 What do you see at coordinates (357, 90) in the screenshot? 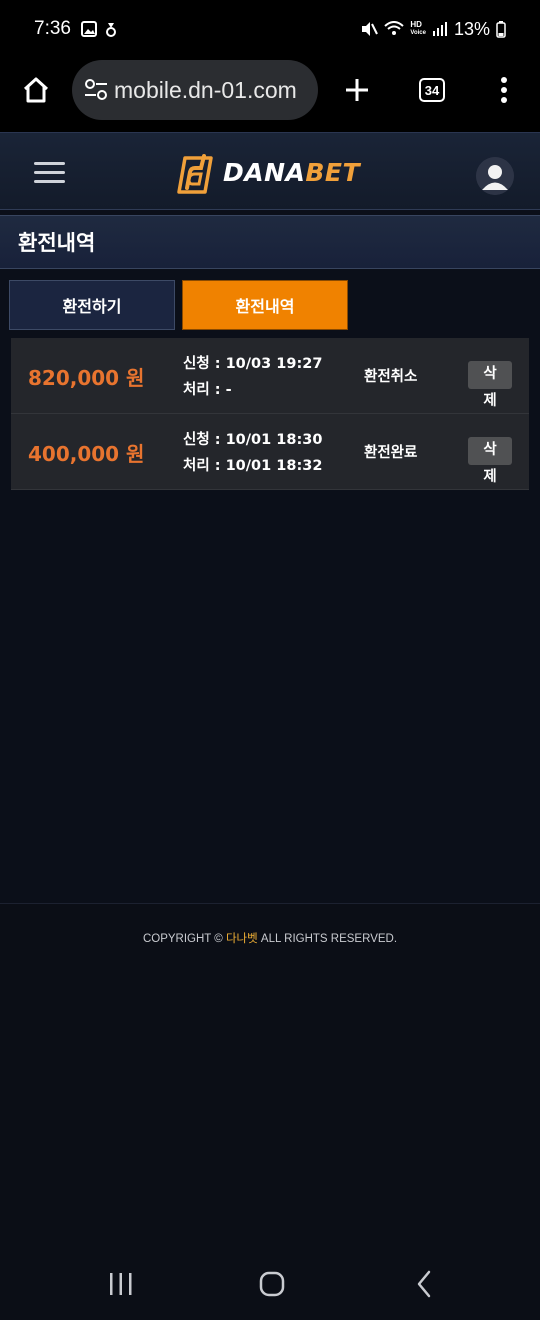
I see `new-tab-icon` at bounding box center [357, 90].